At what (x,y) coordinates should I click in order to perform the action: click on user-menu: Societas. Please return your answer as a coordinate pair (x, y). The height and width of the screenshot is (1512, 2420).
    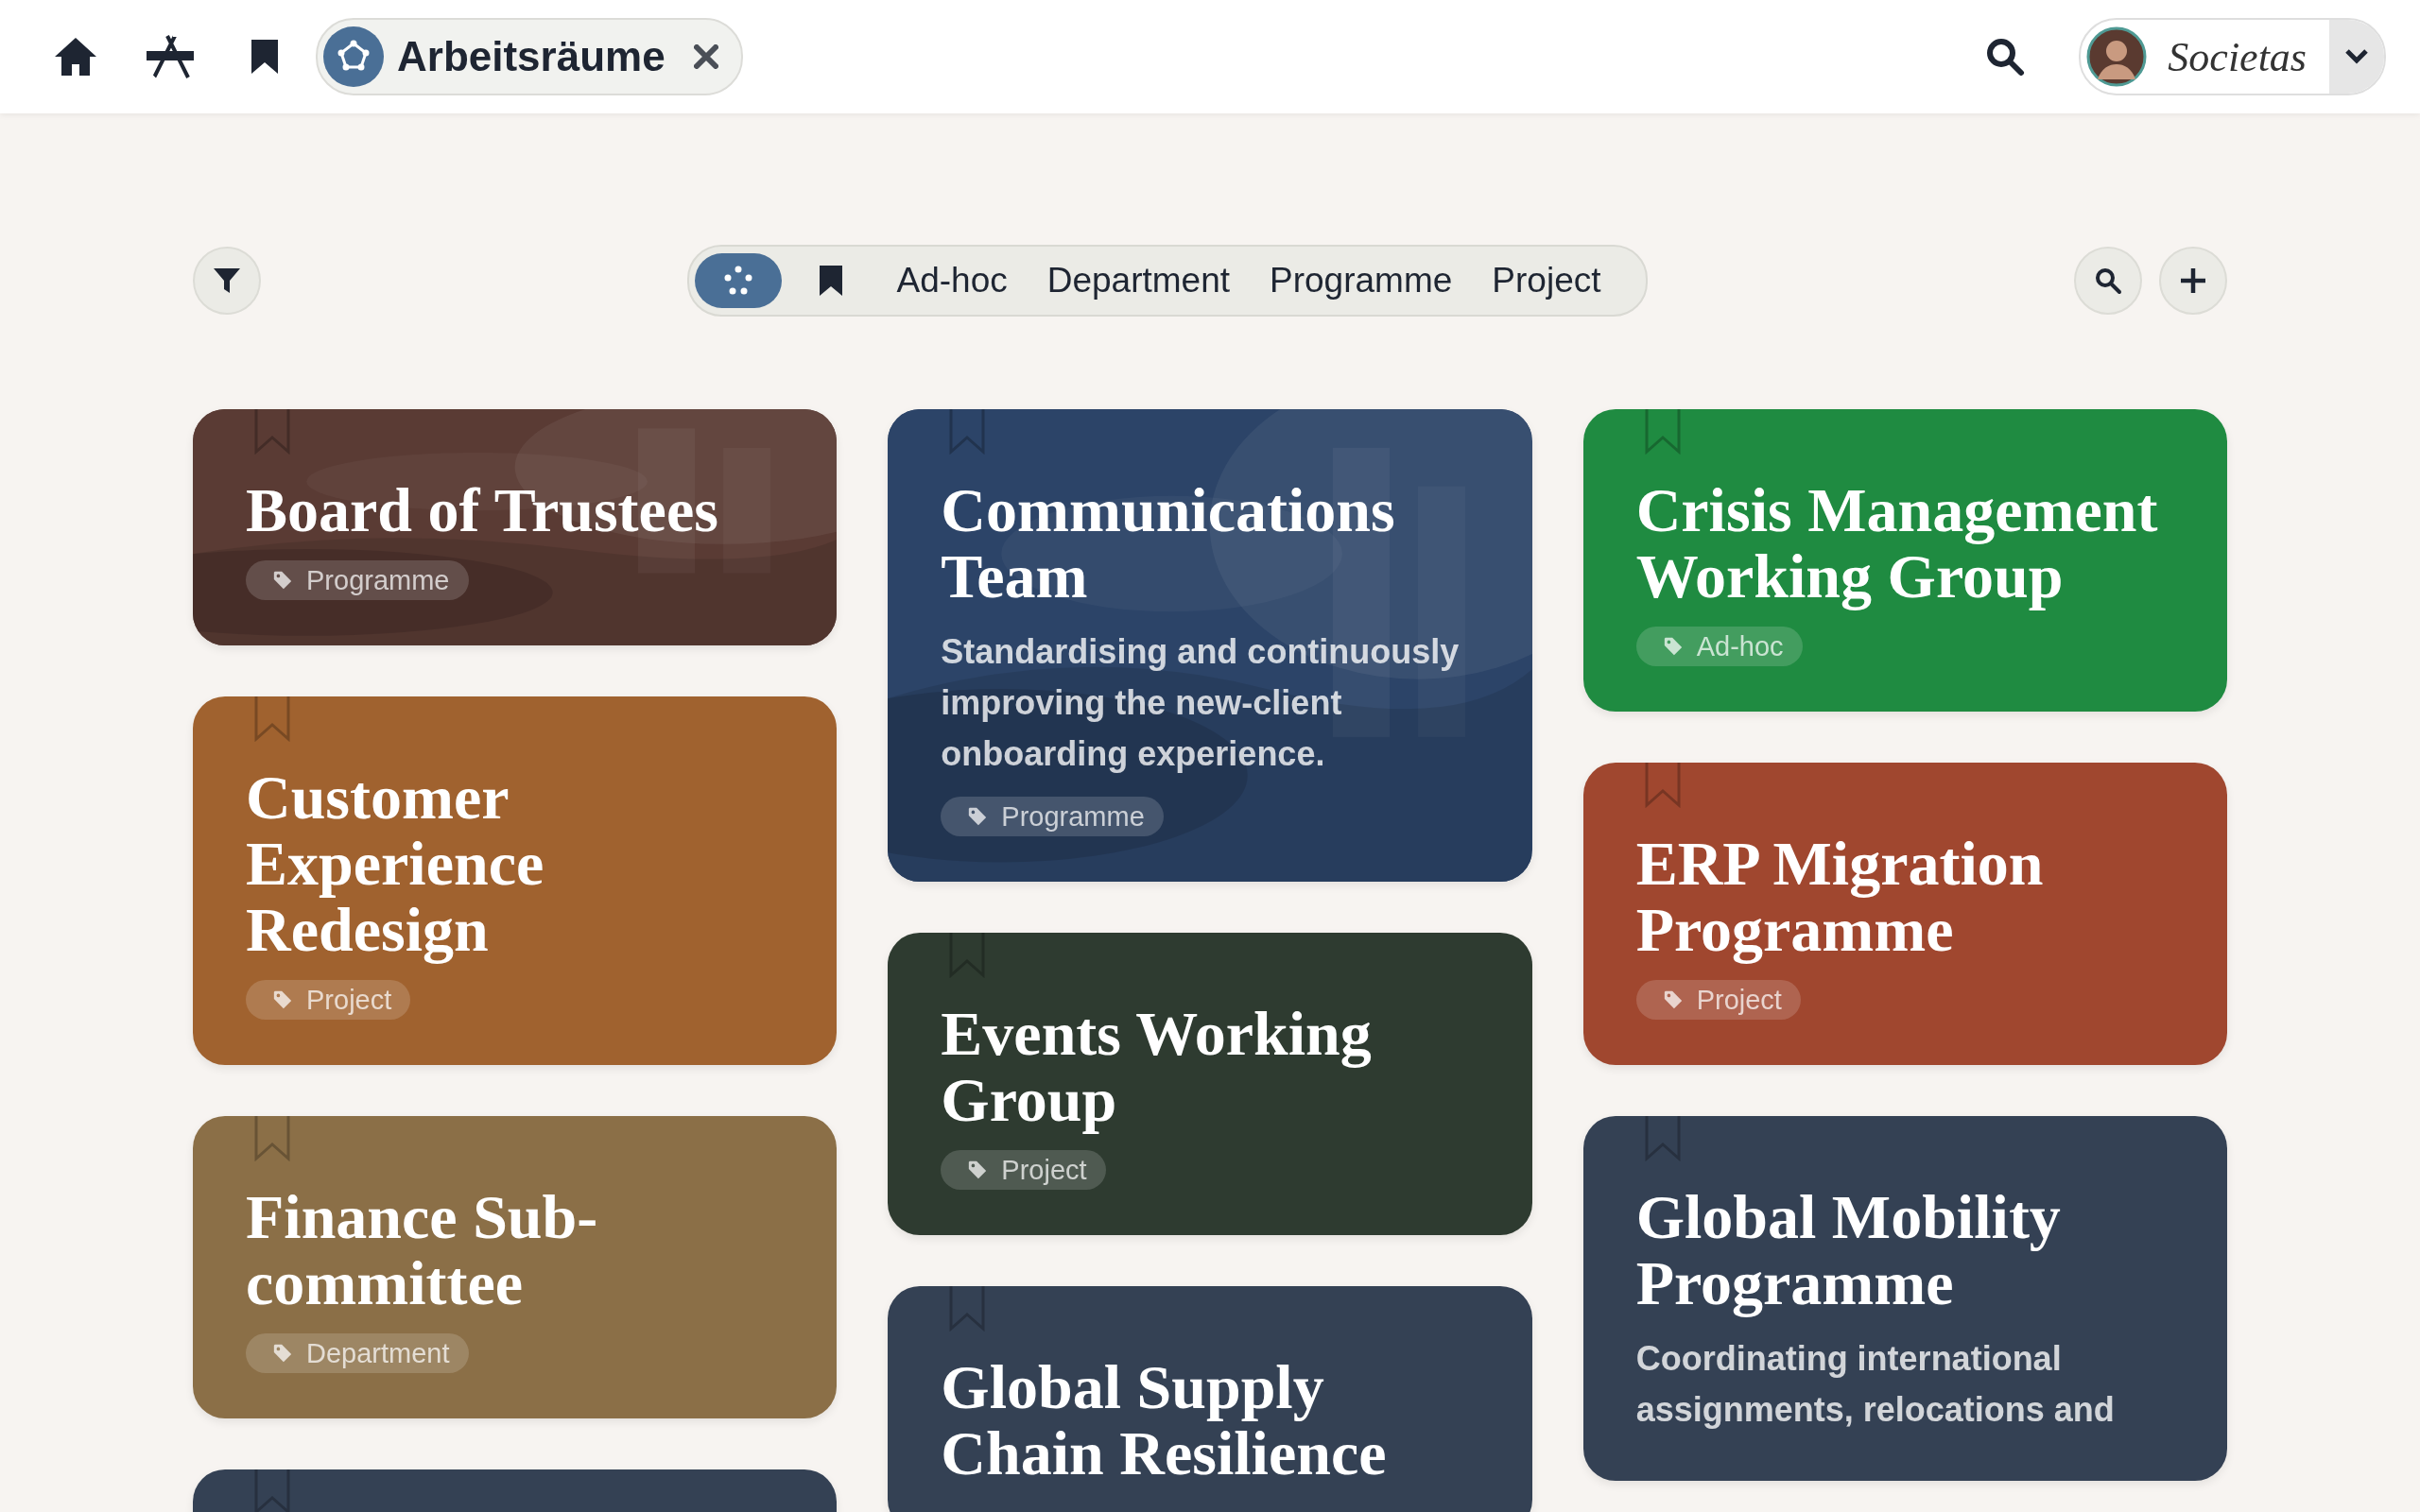
    Looking at the image, I should click on (2232, 56).